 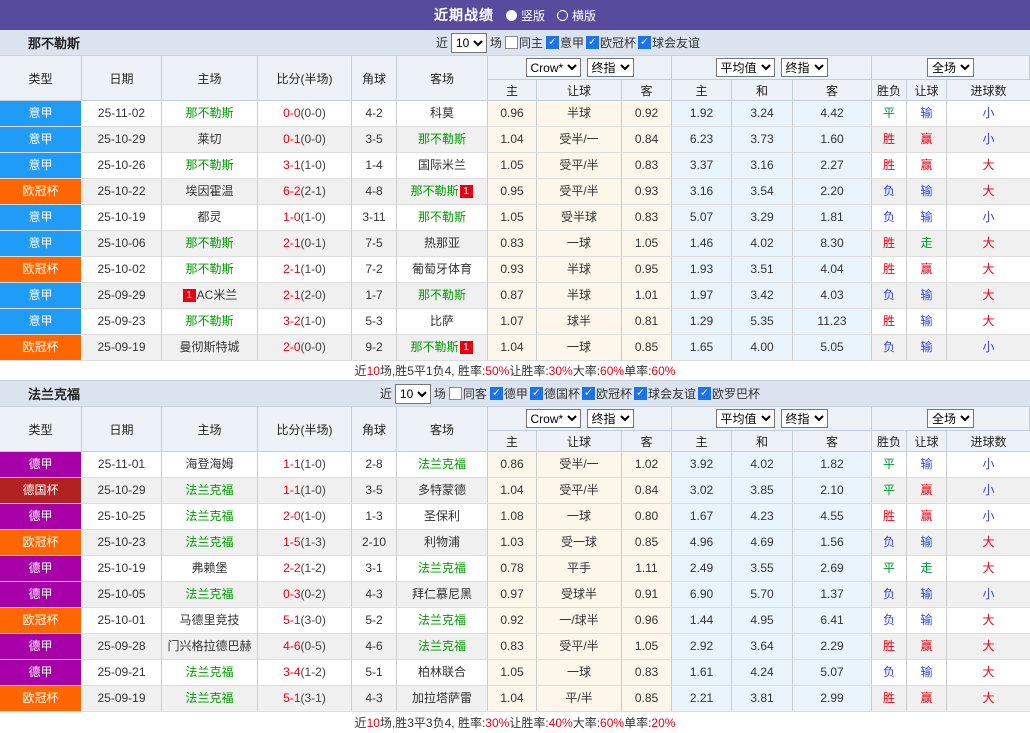 I want to click on away-odds: 0.93, so click(x=647, y=192).